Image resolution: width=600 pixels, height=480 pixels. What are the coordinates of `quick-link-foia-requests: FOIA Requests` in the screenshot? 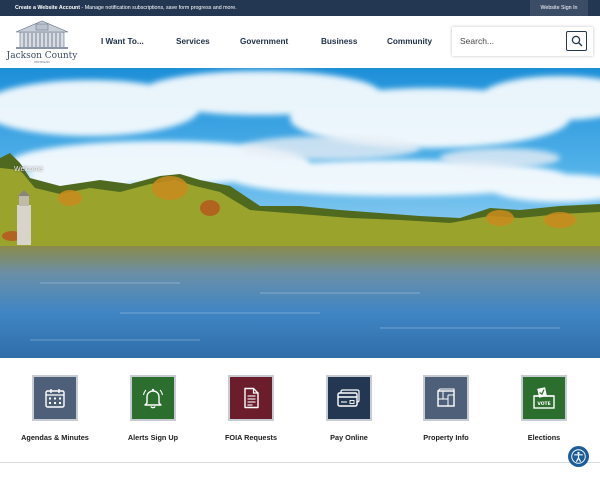 It's located at (251, 408).